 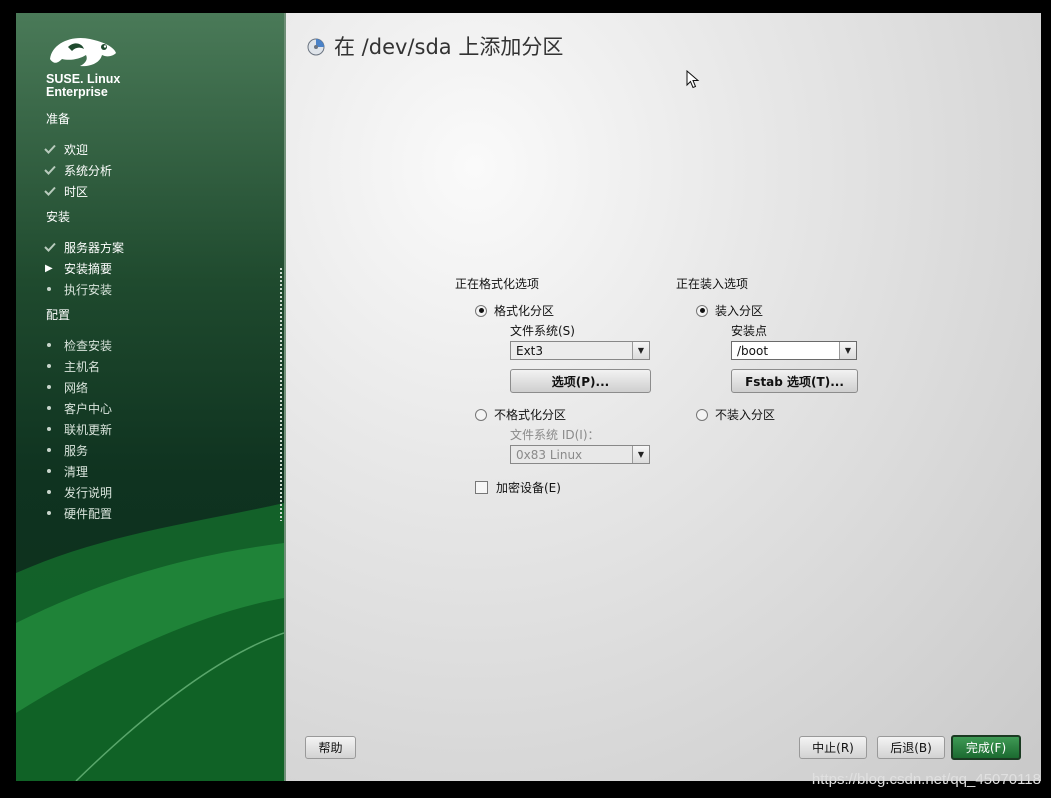 I want to click on filesystem-id-value: 0x83 Linux, so click(x=549, y=454).